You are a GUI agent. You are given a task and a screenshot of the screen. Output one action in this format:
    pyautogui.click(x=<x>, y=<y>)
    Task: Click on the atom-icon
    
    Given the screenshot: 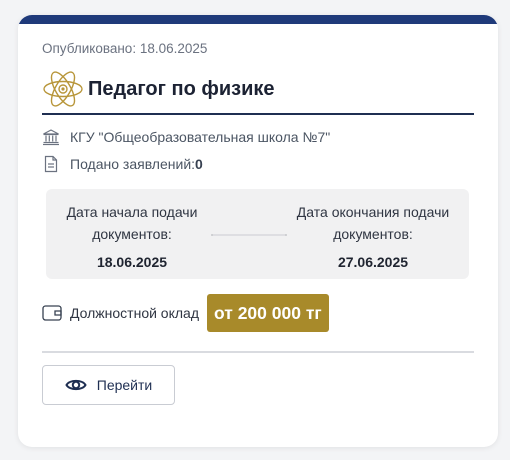 What is the action you would take?
    pyautogui.click(x=63, y=89)
    